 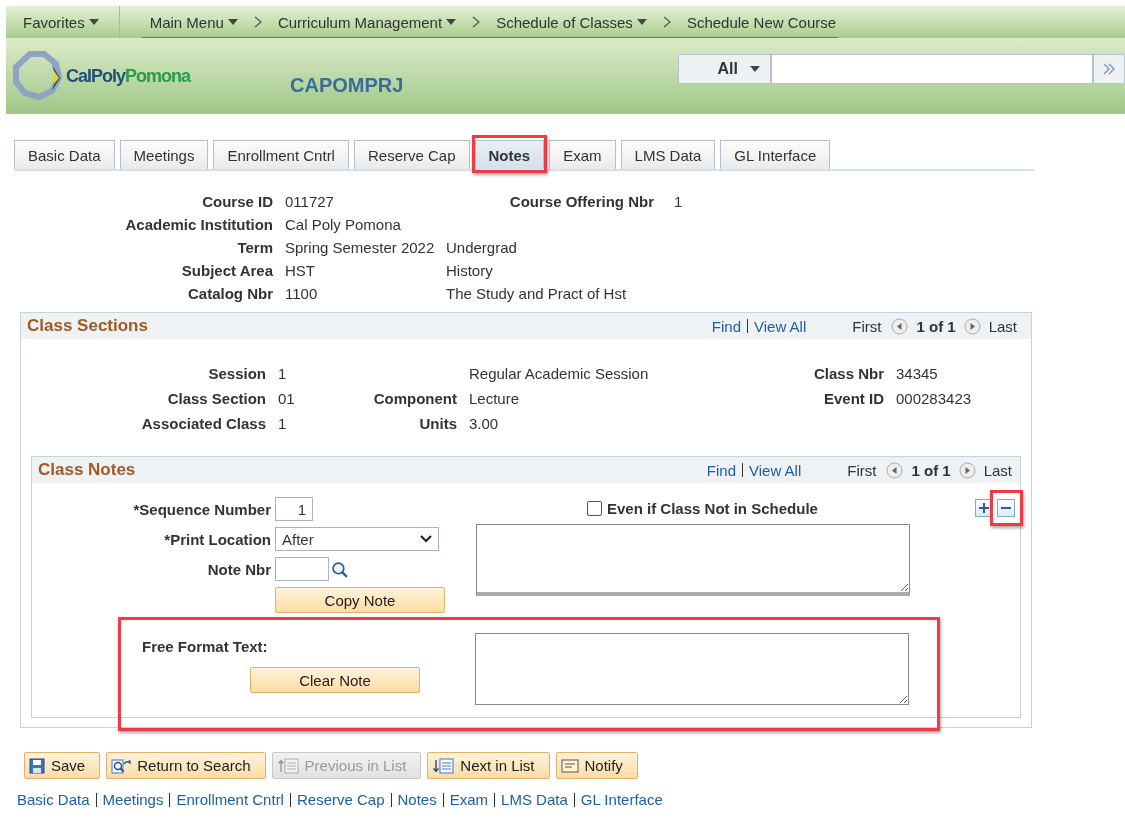 What do you see at coordinates (862, 470) in the screenshot?
I see `first-label: First` at bounding box center [862, 470].